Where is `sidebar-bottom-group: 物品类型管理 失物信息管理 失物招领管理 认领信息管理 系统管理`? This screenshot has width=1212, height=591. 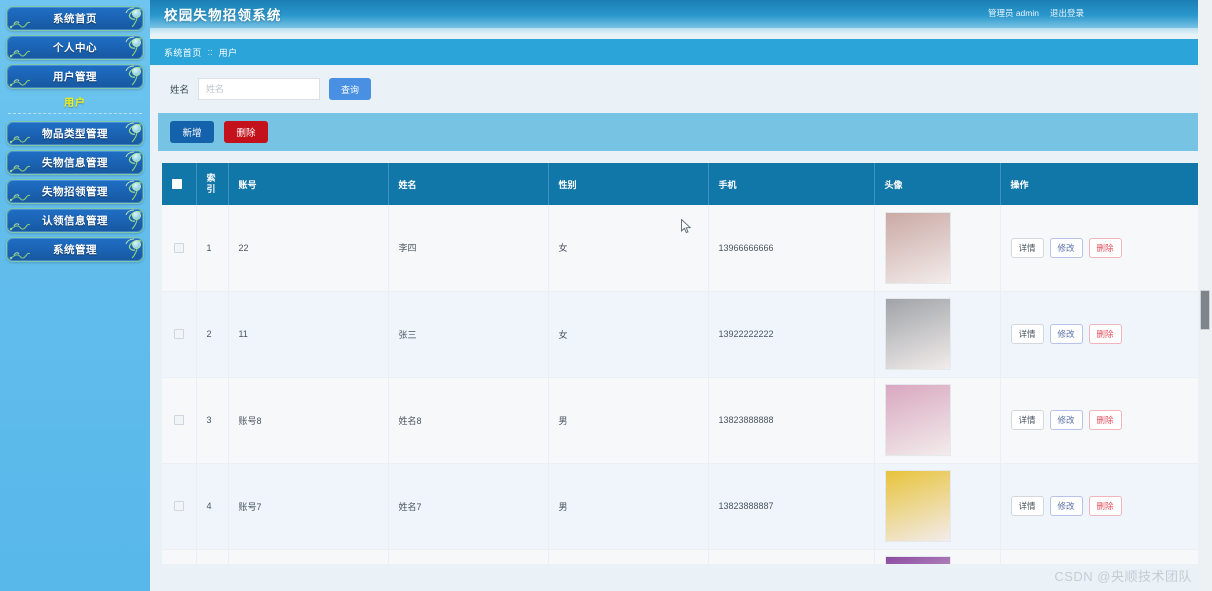
sidebar-bottom-group: 物品类型管理 失物信息管理 失物招领管理 认领信息管理 系统管理 is located at coordinates (75, 191).